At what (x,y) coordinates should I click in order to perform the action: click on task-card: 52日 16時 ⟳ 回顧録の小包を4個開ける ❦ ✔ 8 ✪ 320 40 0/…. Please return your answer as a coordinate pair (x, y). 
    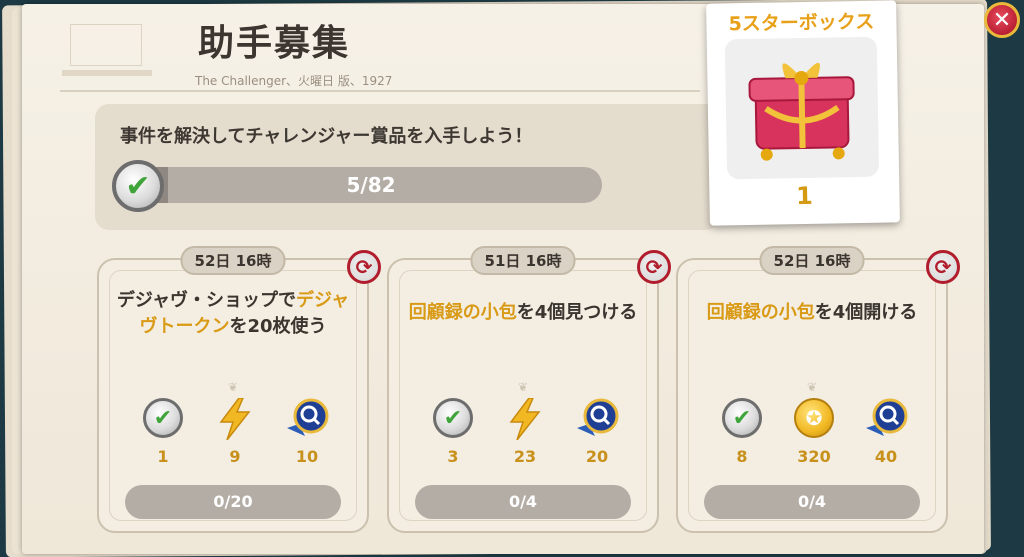
    Looking at the image, I should click on (818, 389).